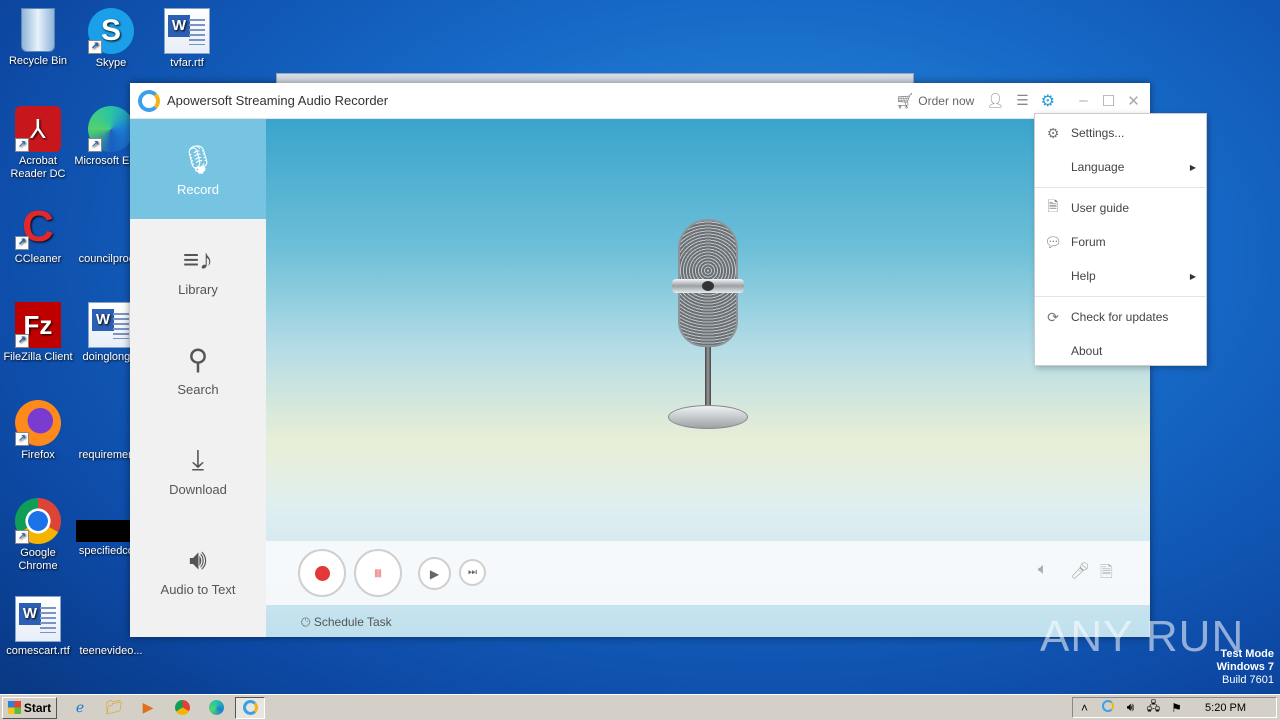  I want to click on audio-to-text-icon: 🔊︎, so click(198, 559).